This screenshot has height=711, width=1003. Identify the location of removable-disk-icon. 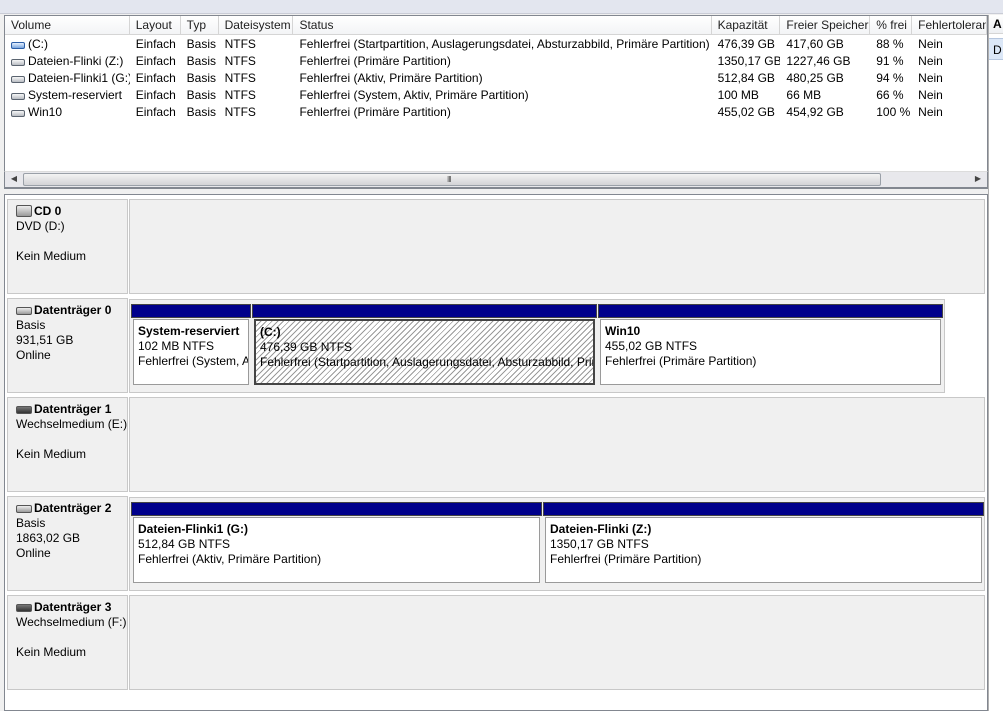
(24, 608).